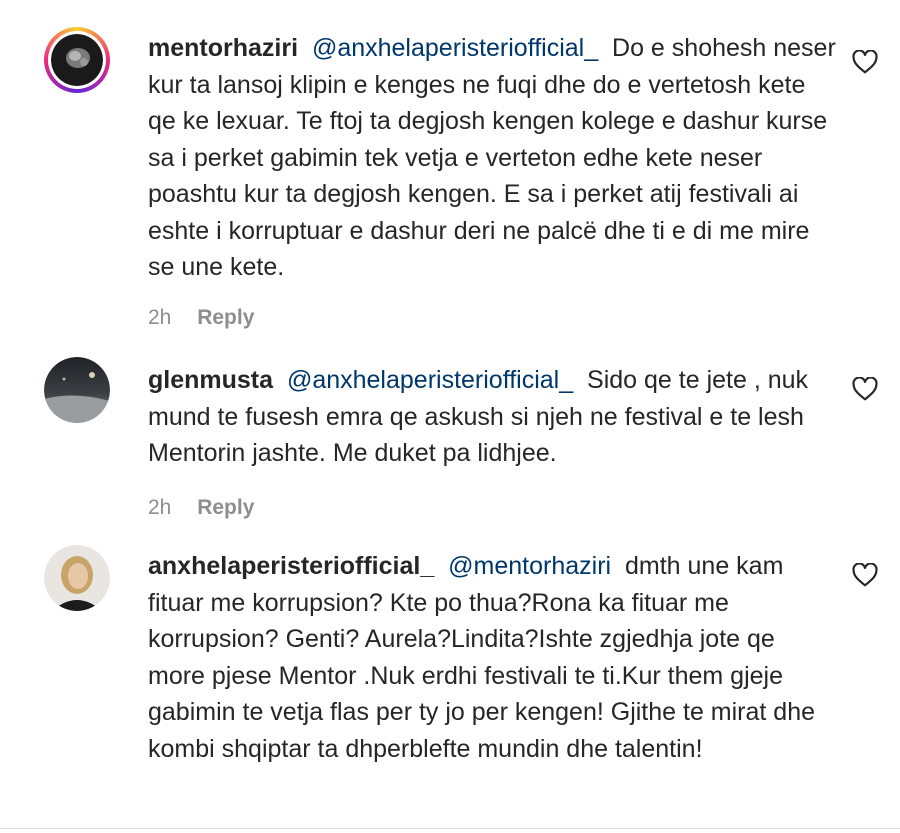 Image resolution: width=900 pixels, height=833 pixels. What do you see at coordinates (223, 48) in the screenshot?
I see `comment-username: mentorhaziri` at bounding box center [223, 48].